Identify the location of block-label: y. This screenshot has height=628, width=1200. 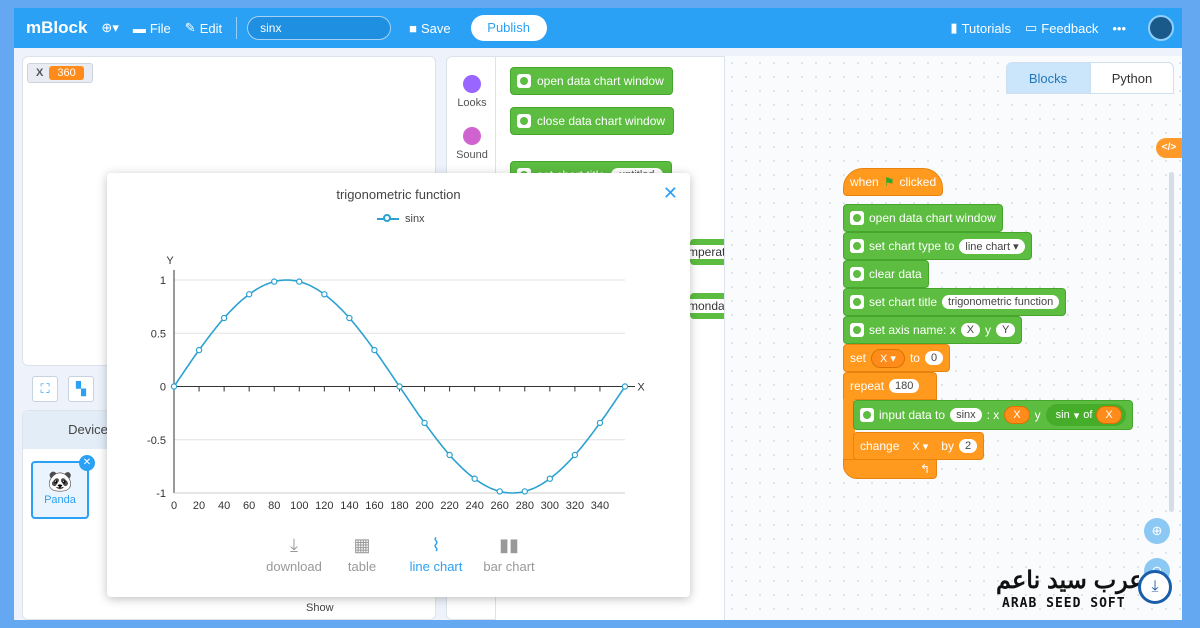
(988, 330).